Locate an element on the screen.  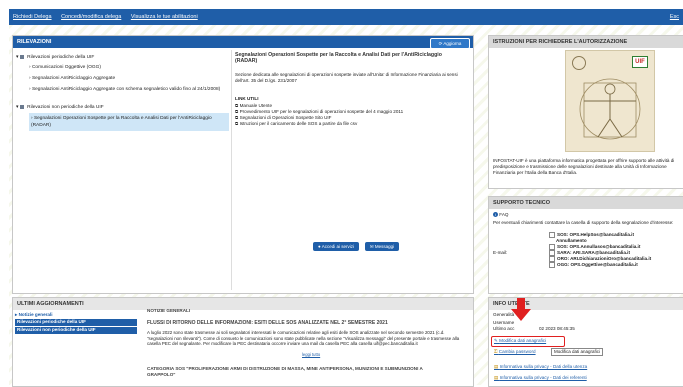
info-icon: i is located at coordinates (495, 214).